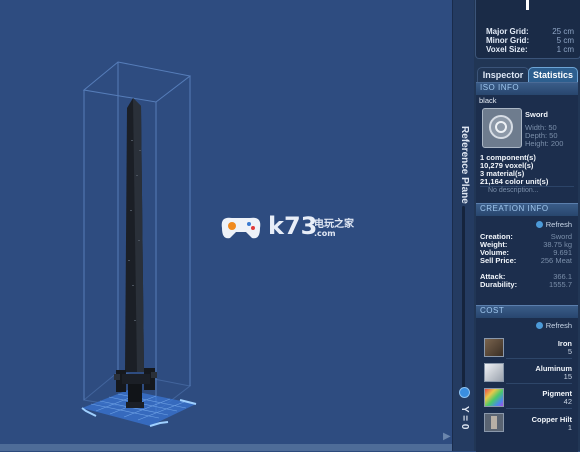 The width and height of the screenshot is (580, 452). I want to click on creation-refresh-button: Refresh, so click(553, 224).